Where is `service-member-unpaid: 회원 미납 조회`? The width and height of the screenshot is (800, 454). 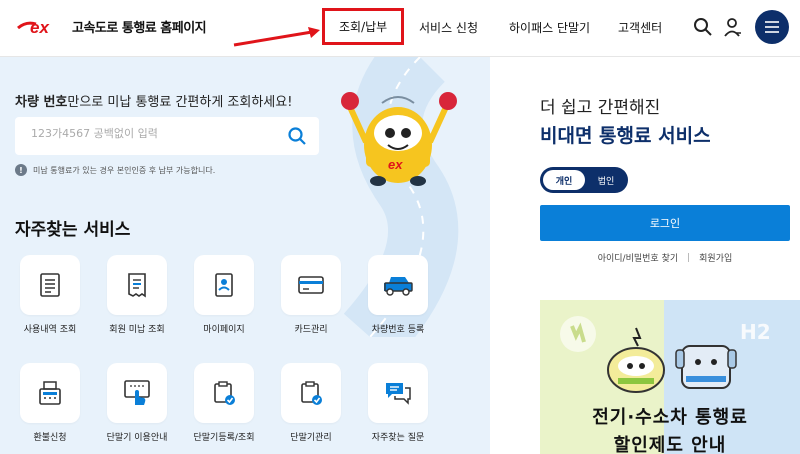
service-member-unpaid: 회원 미납 조회 is located at coordinates (137, 295).